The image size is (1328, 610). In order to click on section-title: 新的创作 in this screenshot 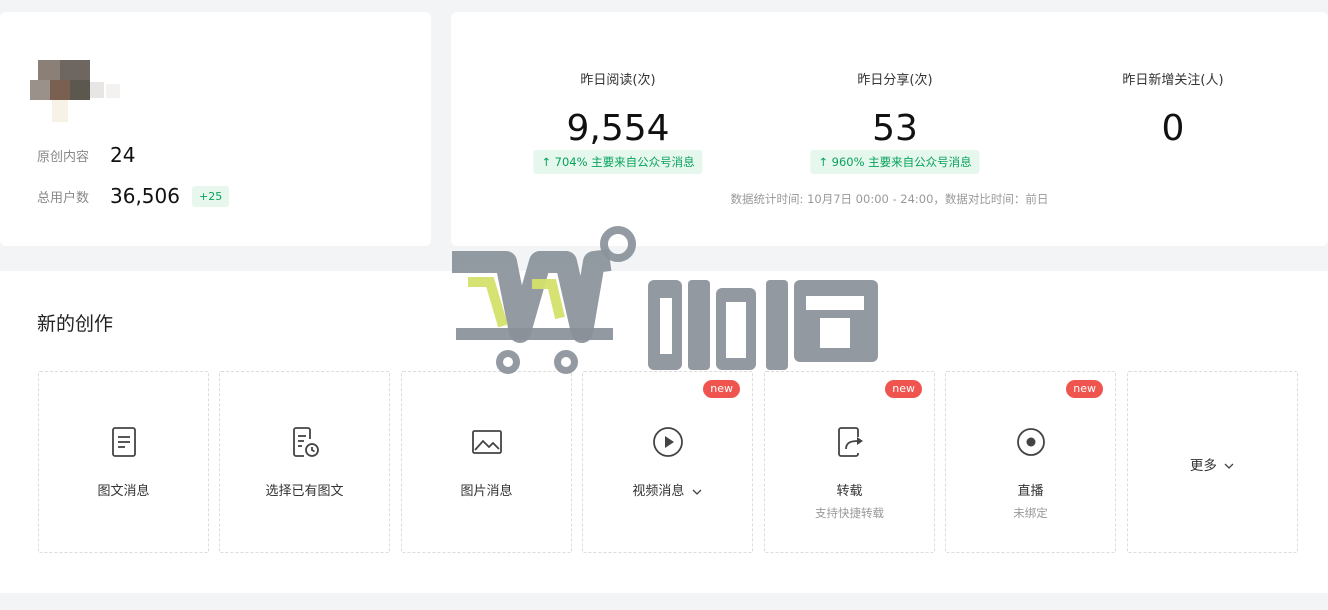, I will do `click(75, 324)`.